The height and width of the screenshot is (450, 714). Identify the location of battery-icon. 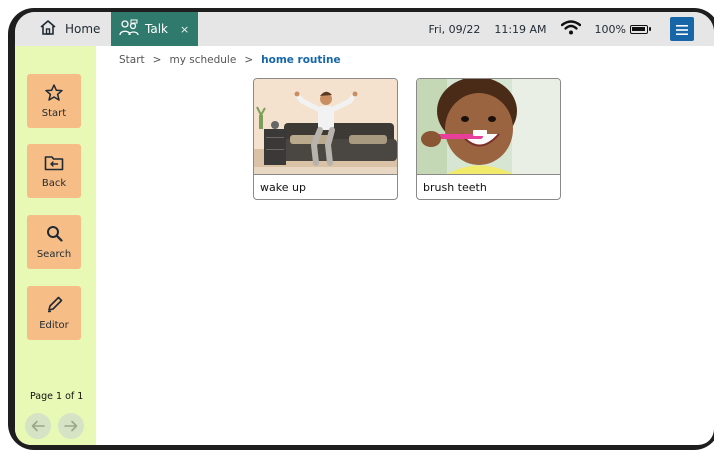
(640, 29).